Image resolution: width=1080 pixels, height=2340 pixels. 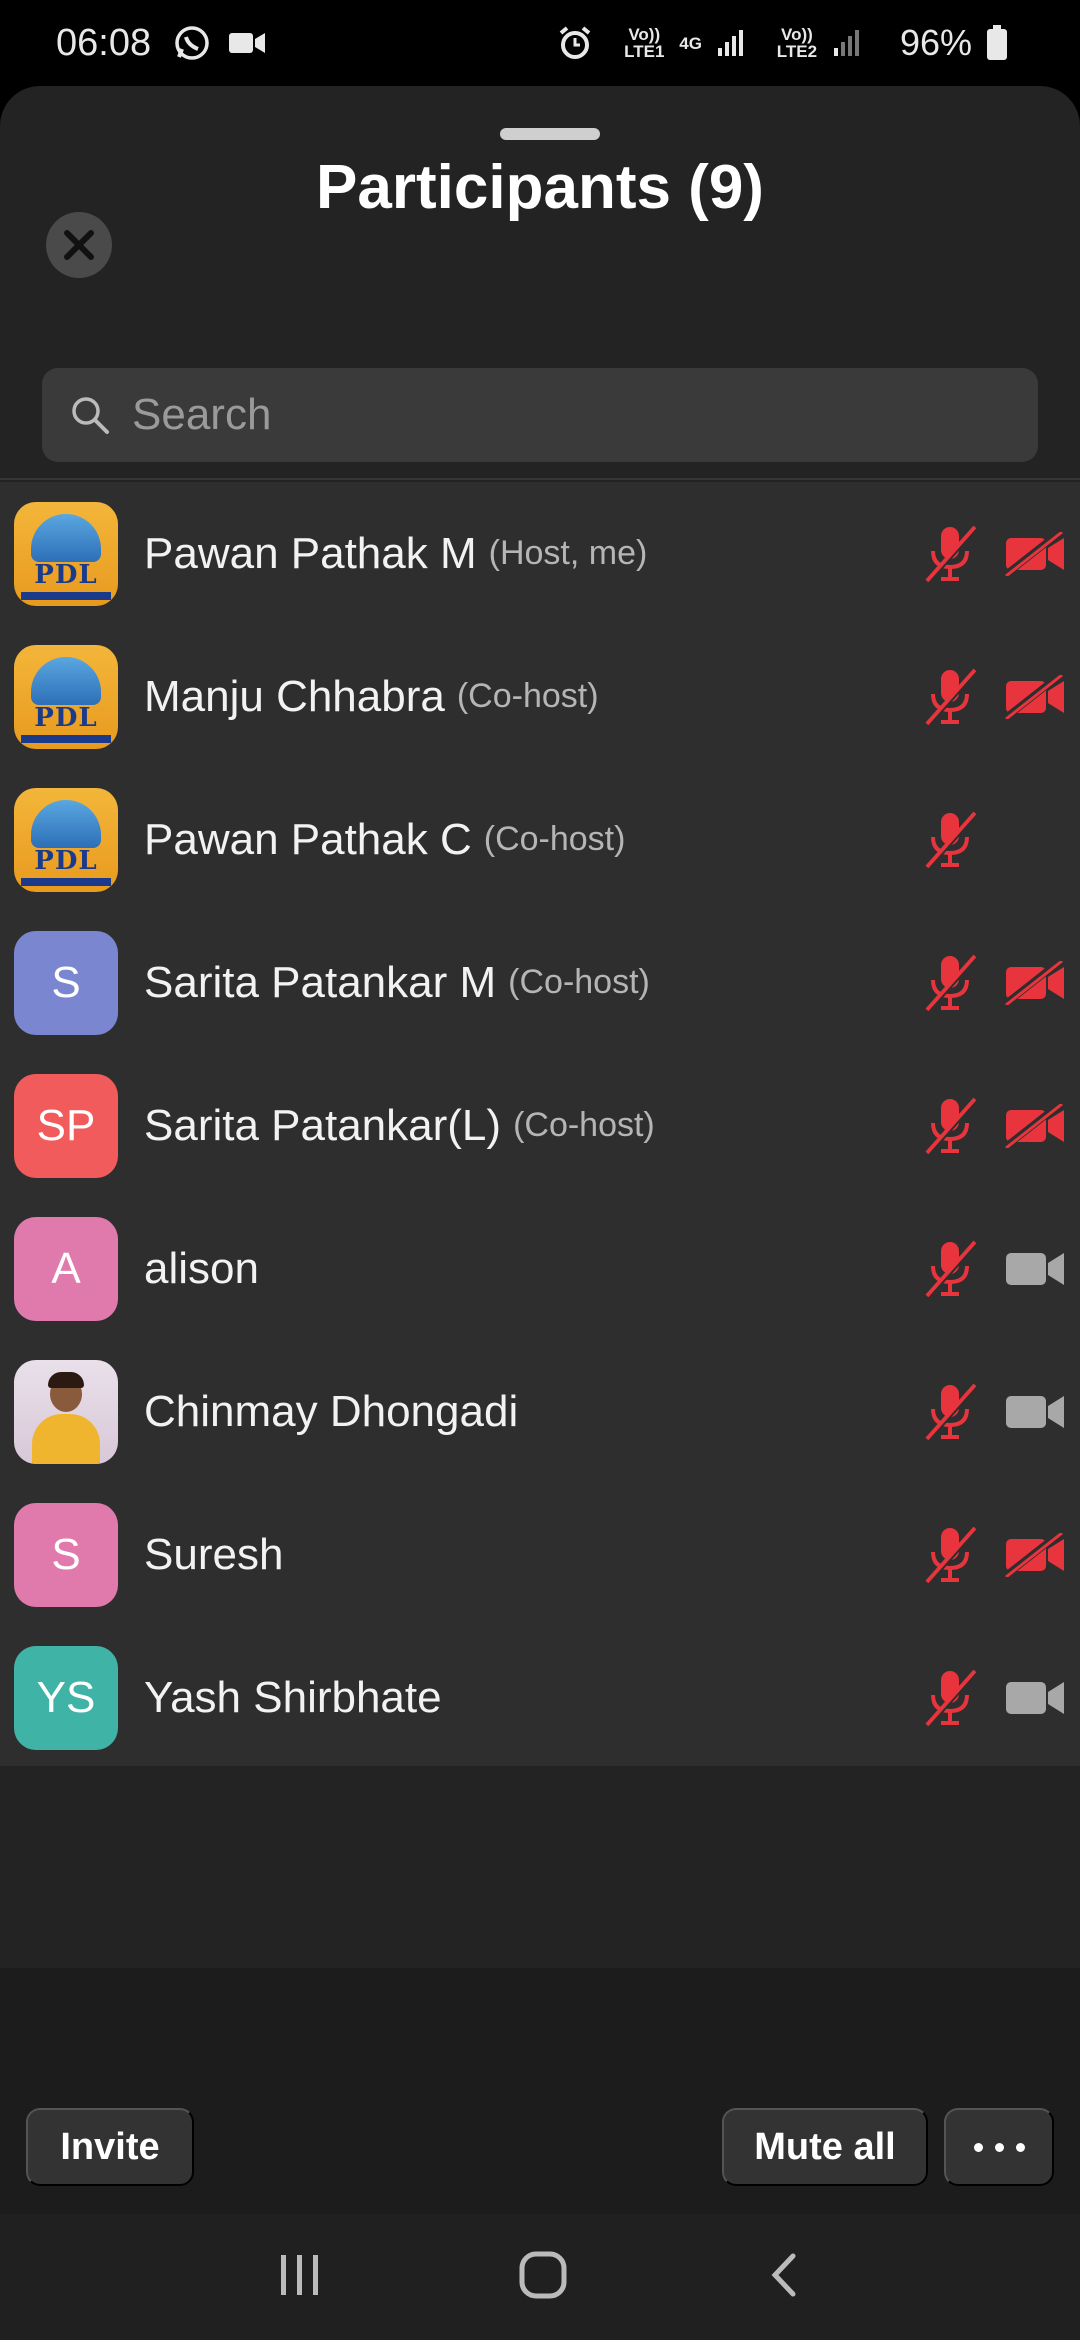 I want to click on network-type: 4G, so click(x=690, y=43).